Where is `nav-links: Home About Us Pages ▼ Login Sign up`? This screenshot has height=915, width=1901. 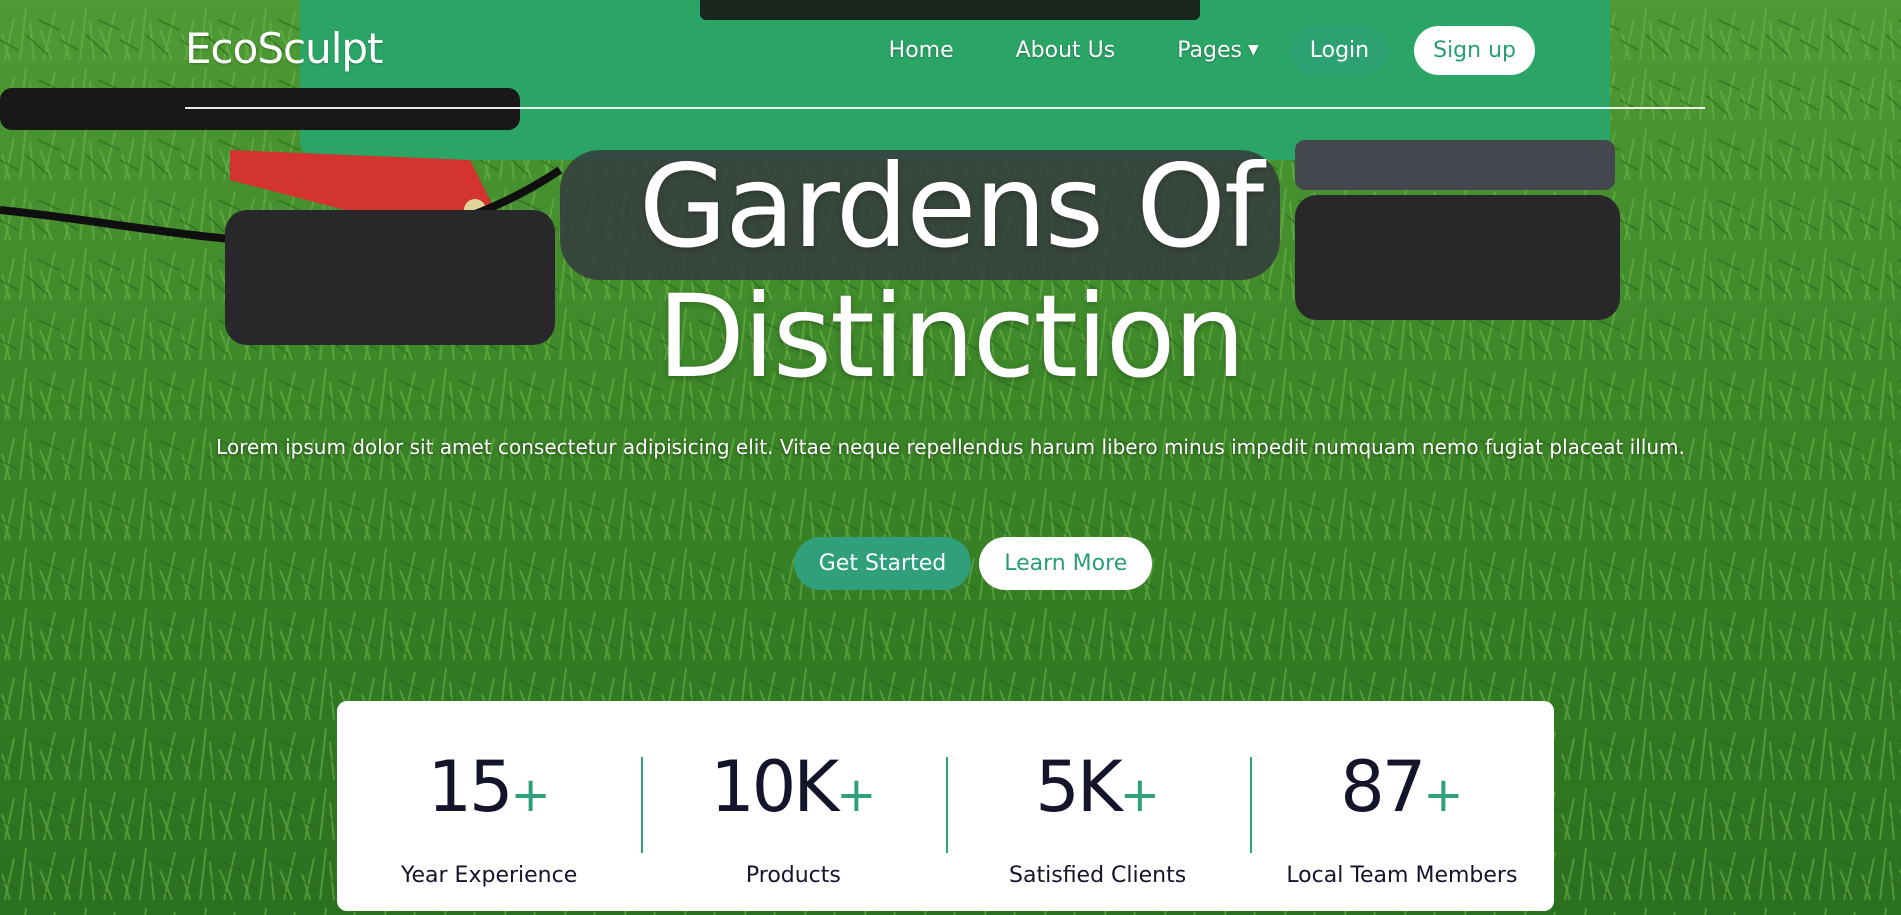 nav-links: Home About Us Pages ▼ Login Sign up is located at coordinates (1196, 50).